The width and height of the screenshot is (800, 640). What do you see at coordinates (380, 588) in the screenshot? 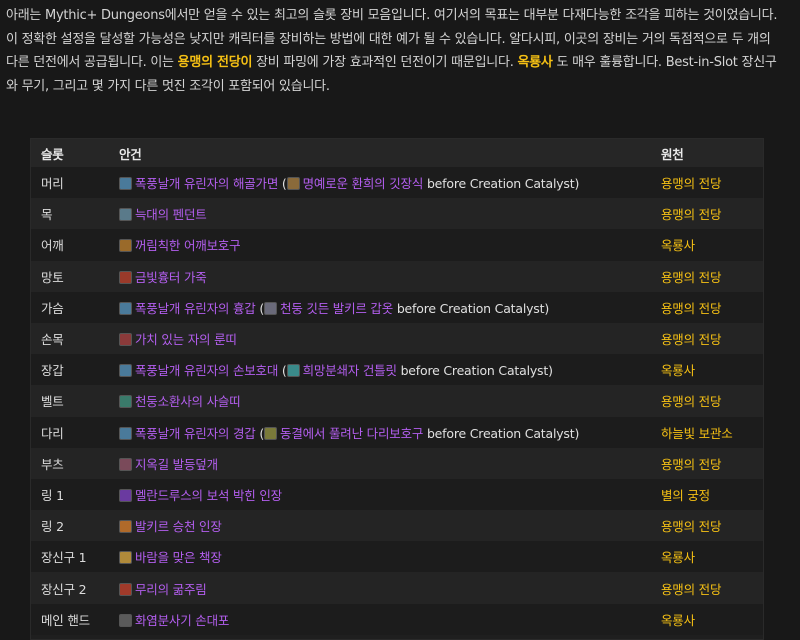
I see `item-cell: 무리의 굶주림` at bounding box center [380, 588].